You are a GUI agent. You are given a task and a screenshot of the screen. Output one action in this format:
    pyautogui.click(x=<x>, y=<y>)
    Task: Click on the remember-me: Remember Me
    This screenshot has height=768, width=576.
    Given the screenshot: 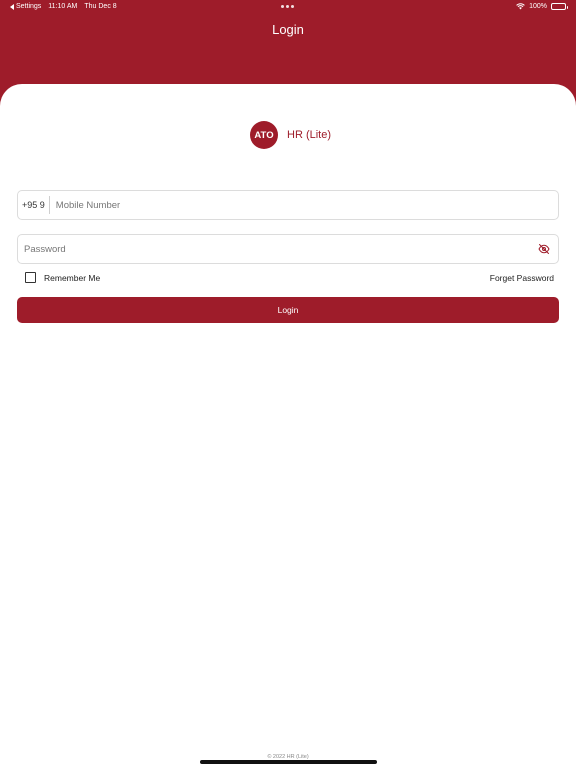 What is the action you would take?
    pyautogui.click(x=62, y=277)
    